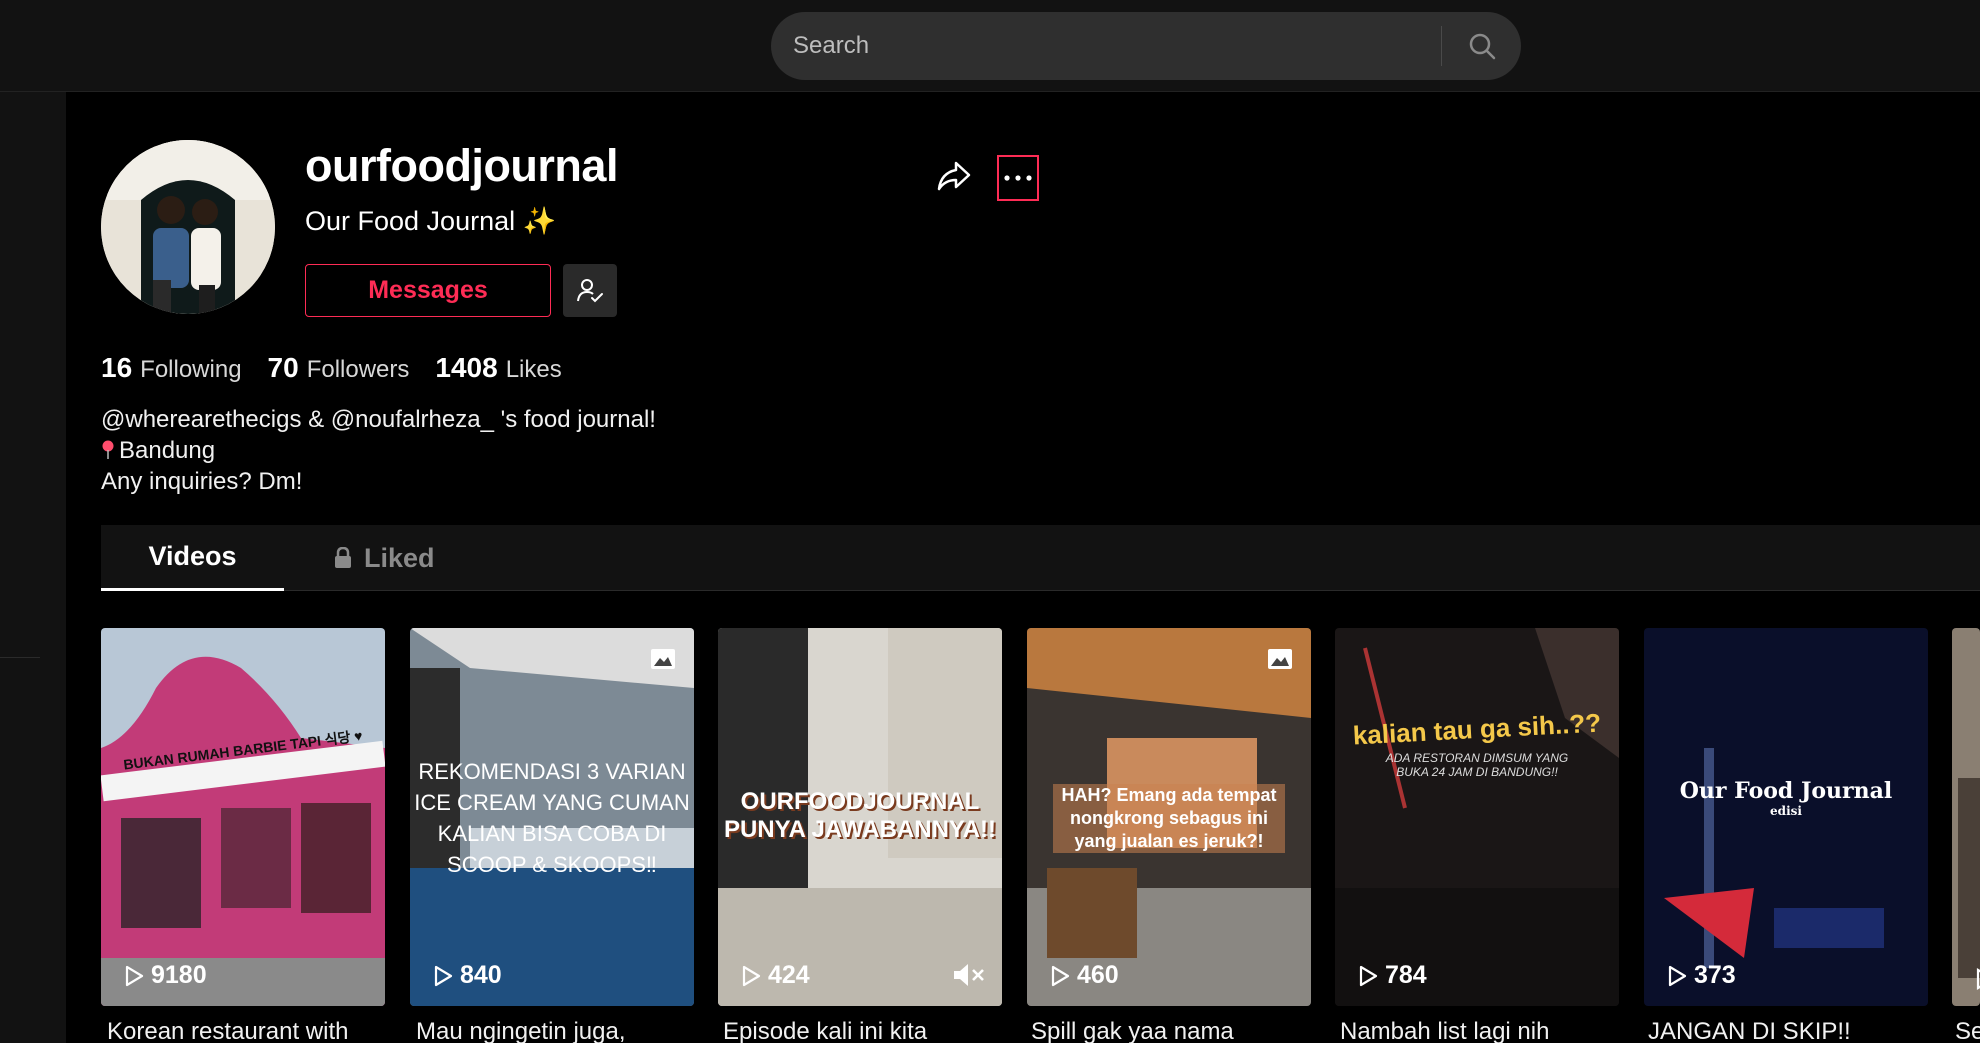 The width and height of the screenshot is (1980, 1043). I want to click on view-count: 784, so click(1392, 975).